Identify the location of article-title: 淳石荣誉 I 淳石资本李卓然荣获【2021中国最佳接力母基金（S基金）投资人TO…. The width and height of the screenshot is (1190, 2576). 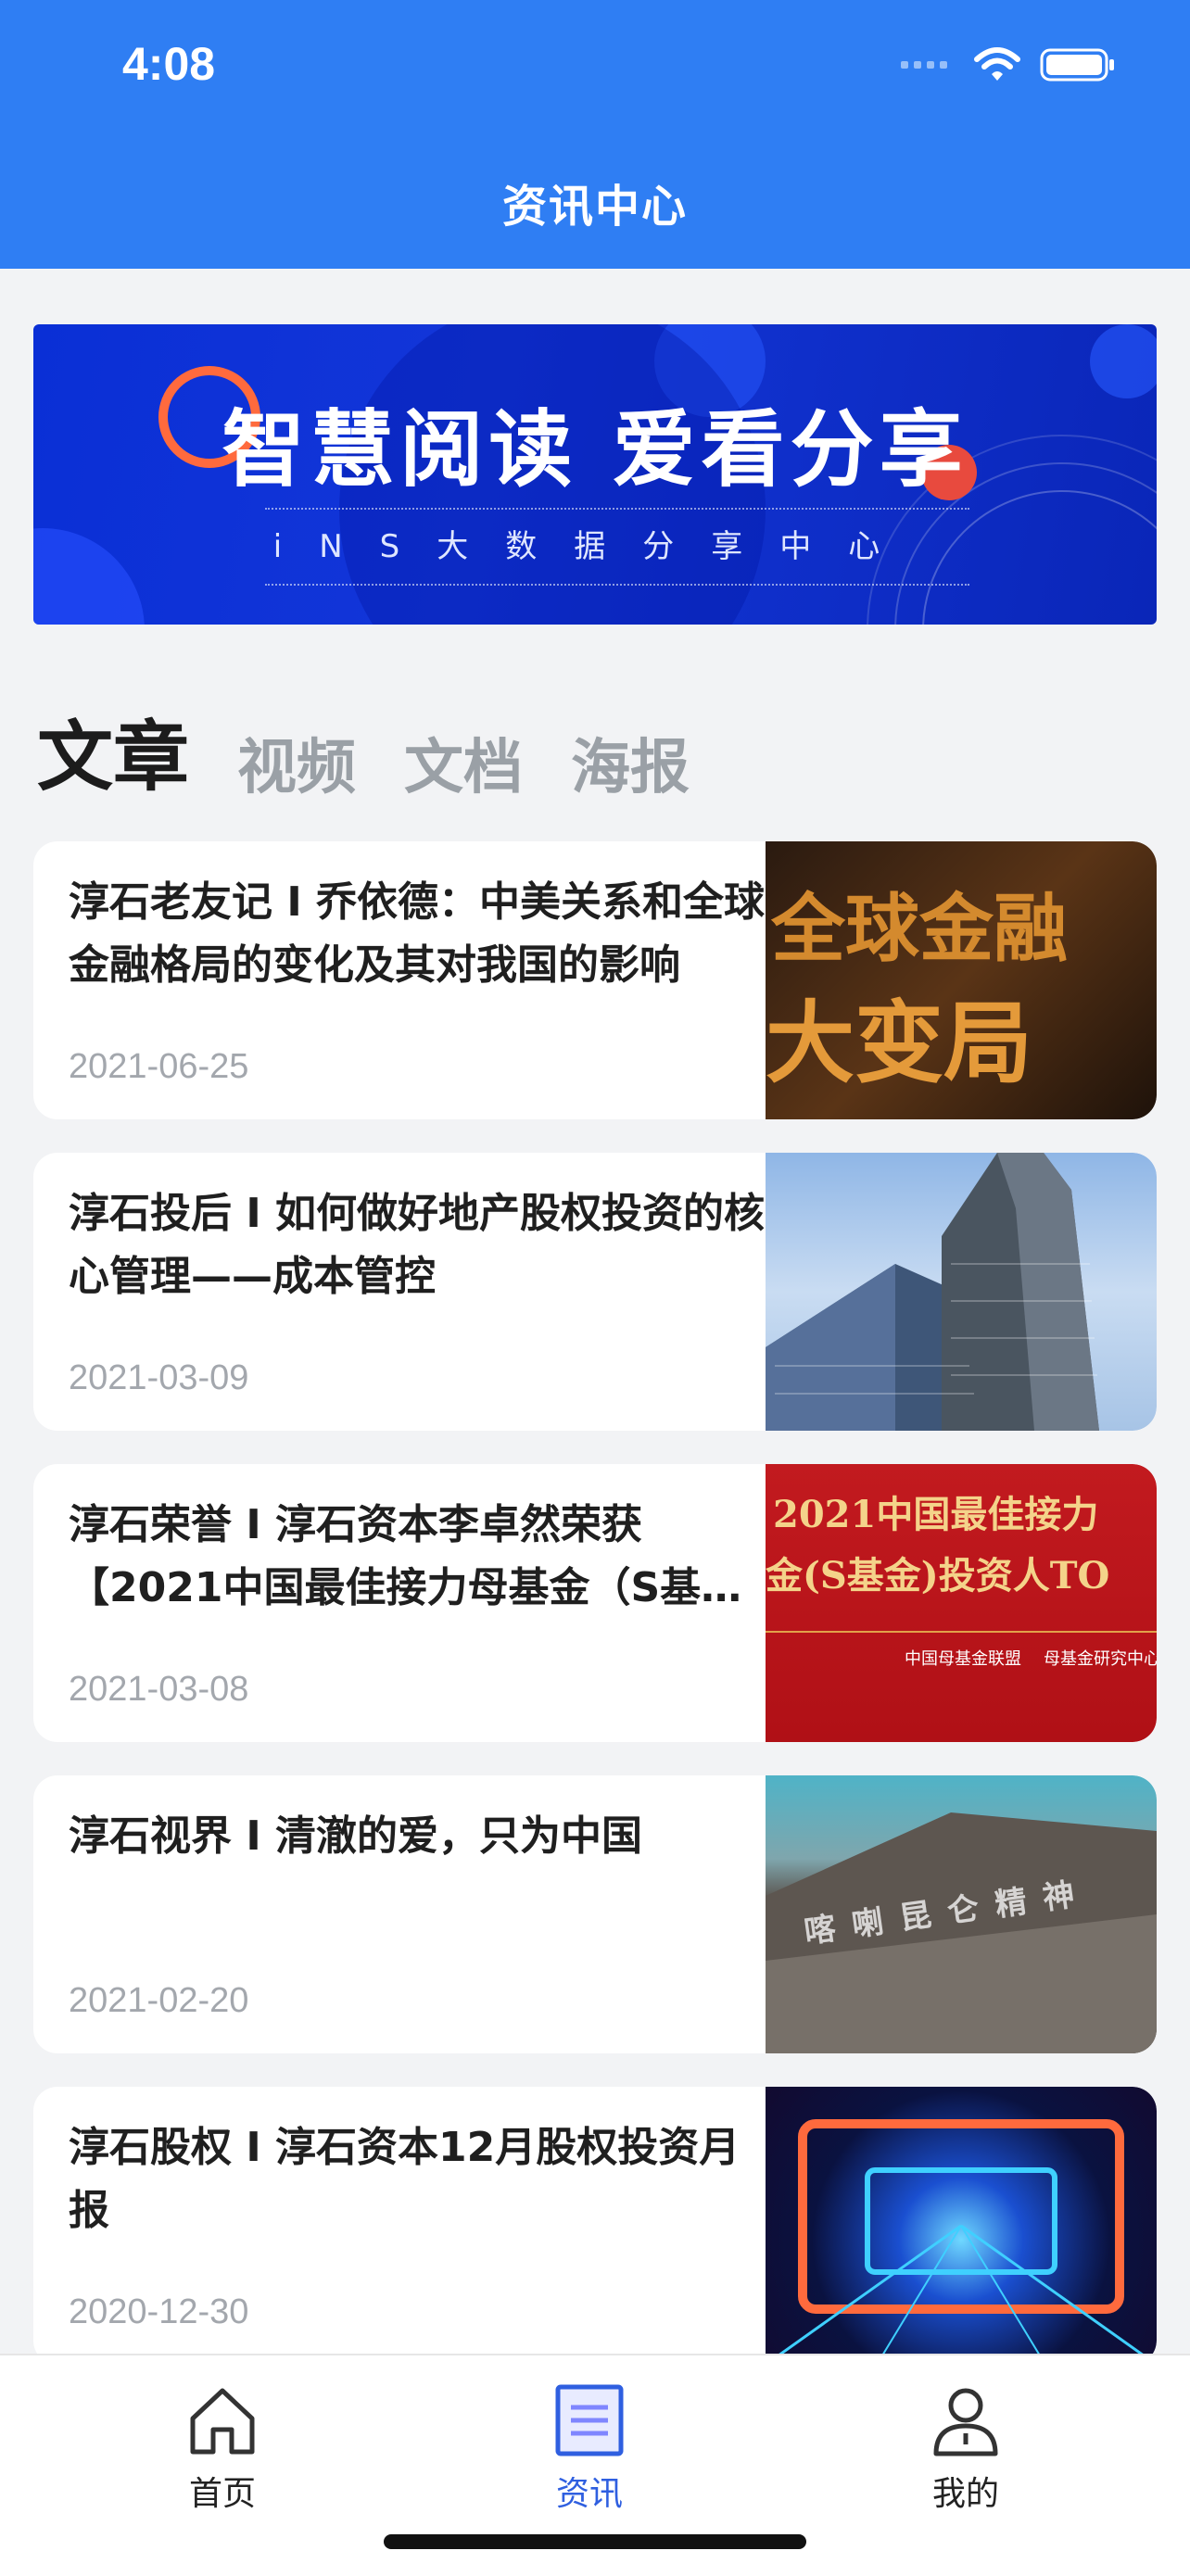
(416, 1556).